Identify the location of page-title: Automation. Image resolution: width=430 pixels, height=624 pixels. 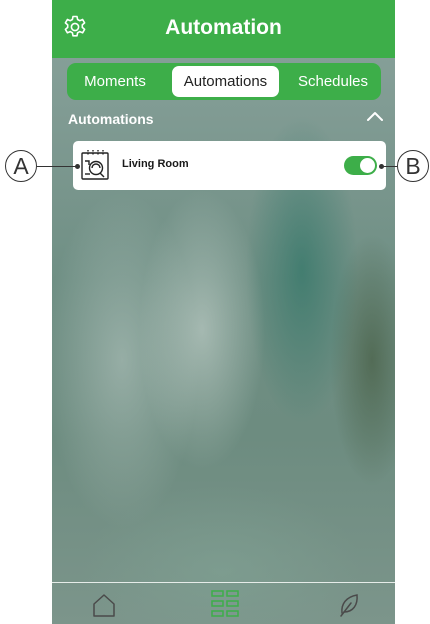
(223, 27).